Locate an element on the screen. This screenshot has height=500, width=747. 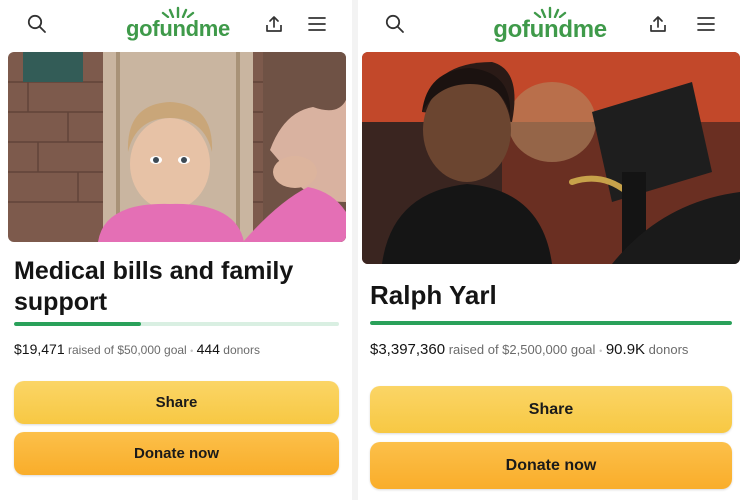
donor-count: 444 is located at coordinates (208, 349).